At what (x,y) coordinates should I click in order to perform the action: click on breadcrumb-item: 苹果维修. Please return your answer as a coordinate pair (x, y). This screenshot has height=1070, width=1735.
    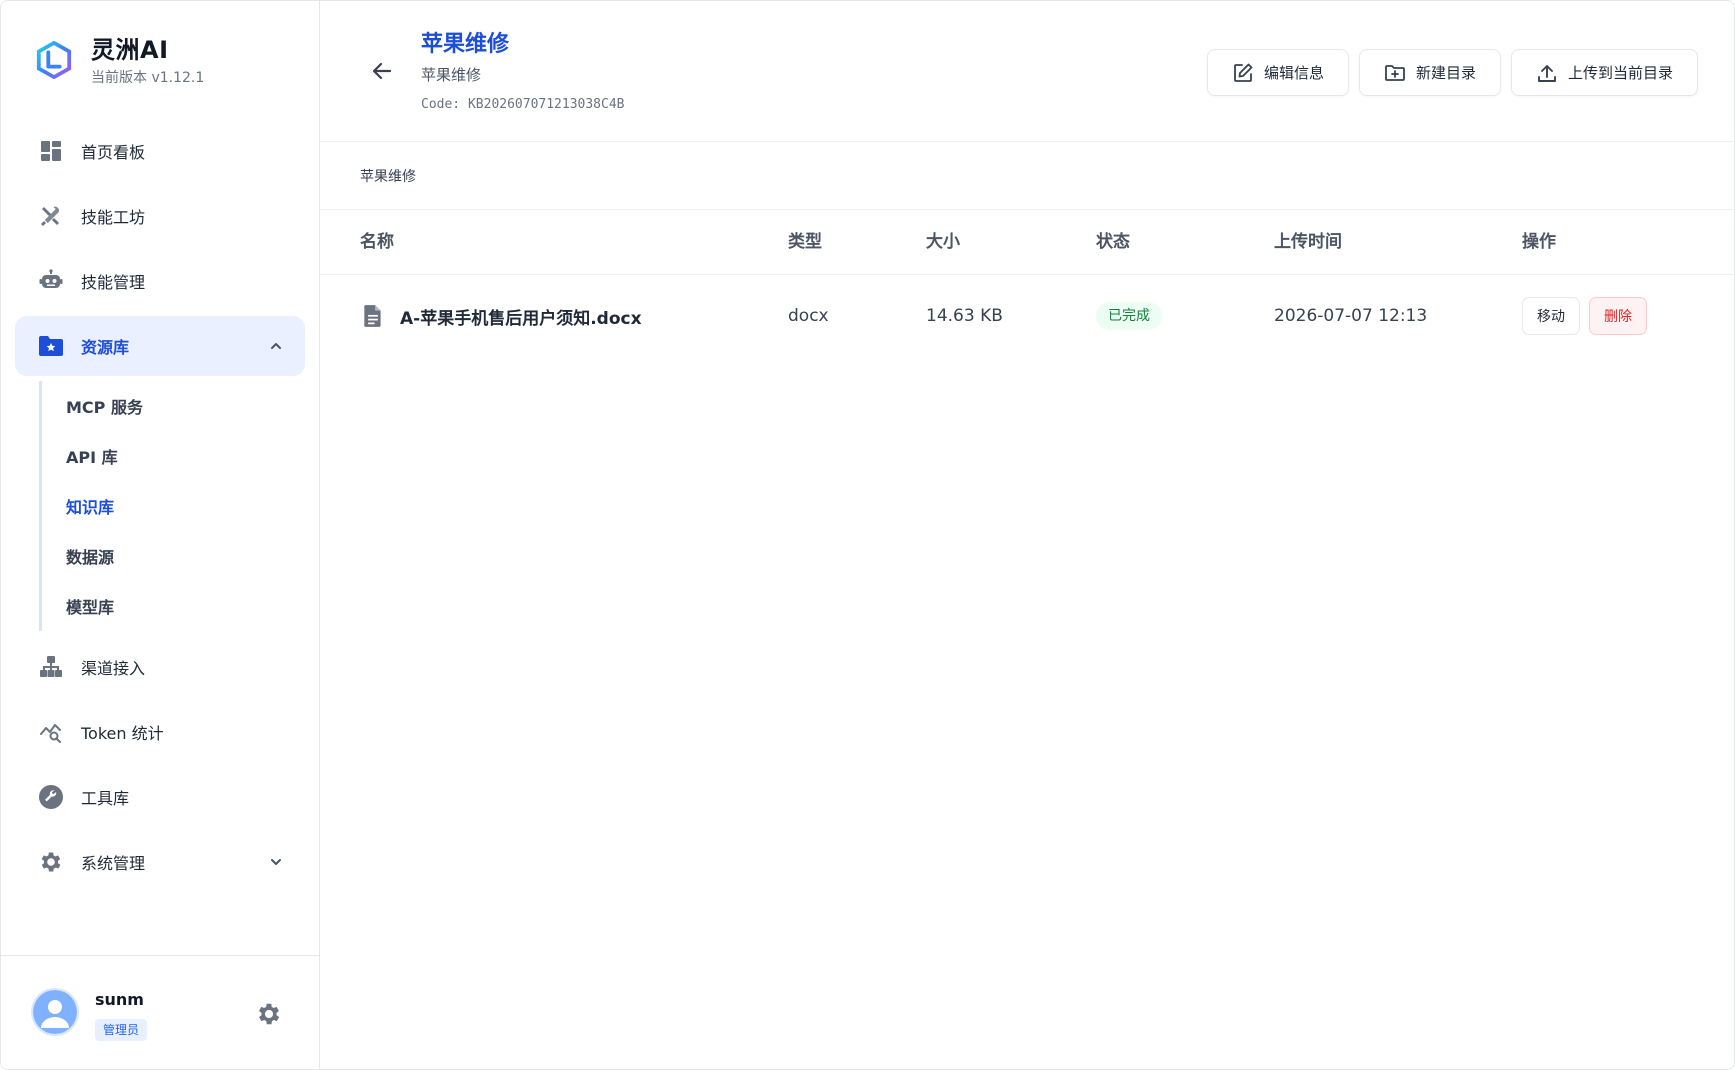
    Looking at the image, I should click on (388, 176).